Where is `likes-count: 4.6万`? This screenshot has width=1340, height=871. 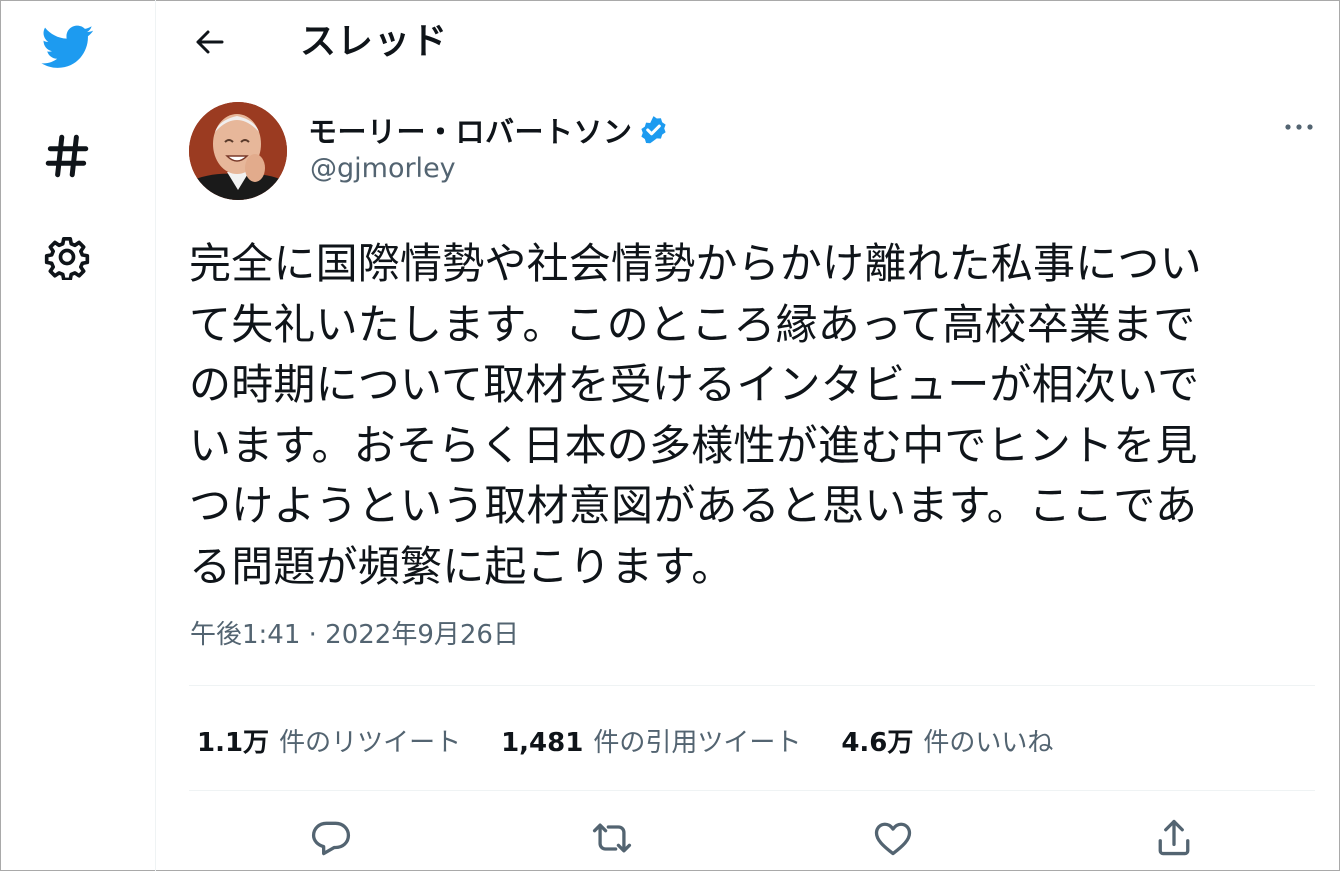
likes-count: 4.6万 is located at coordinates (877, 742).